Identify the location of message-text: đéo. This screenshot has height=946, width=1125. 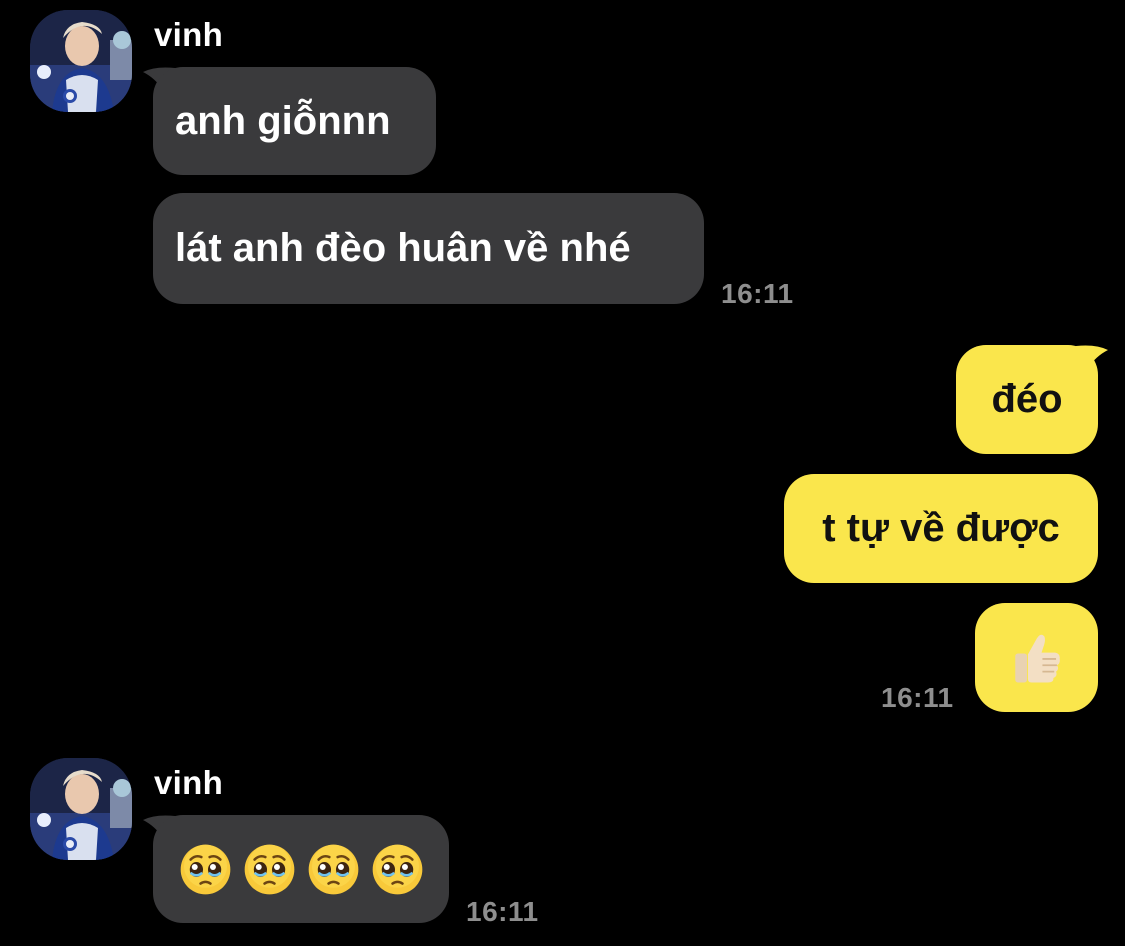
(1027, 399).